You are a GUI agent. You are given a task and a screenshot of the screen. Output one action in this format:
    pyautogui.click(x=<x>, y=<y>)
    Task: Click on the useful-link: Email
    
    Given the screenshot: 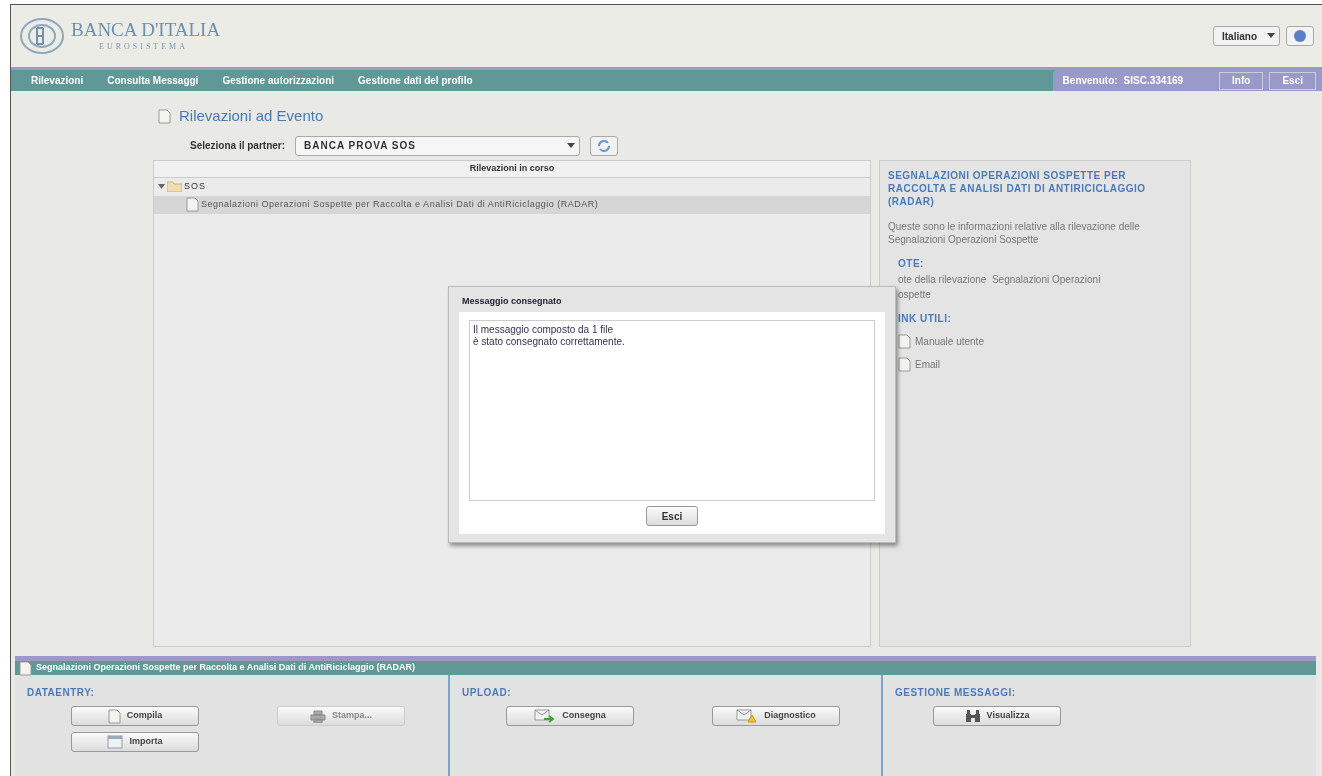 What is the action you would take?
    pyautogui.click(x=927, y=364)
    